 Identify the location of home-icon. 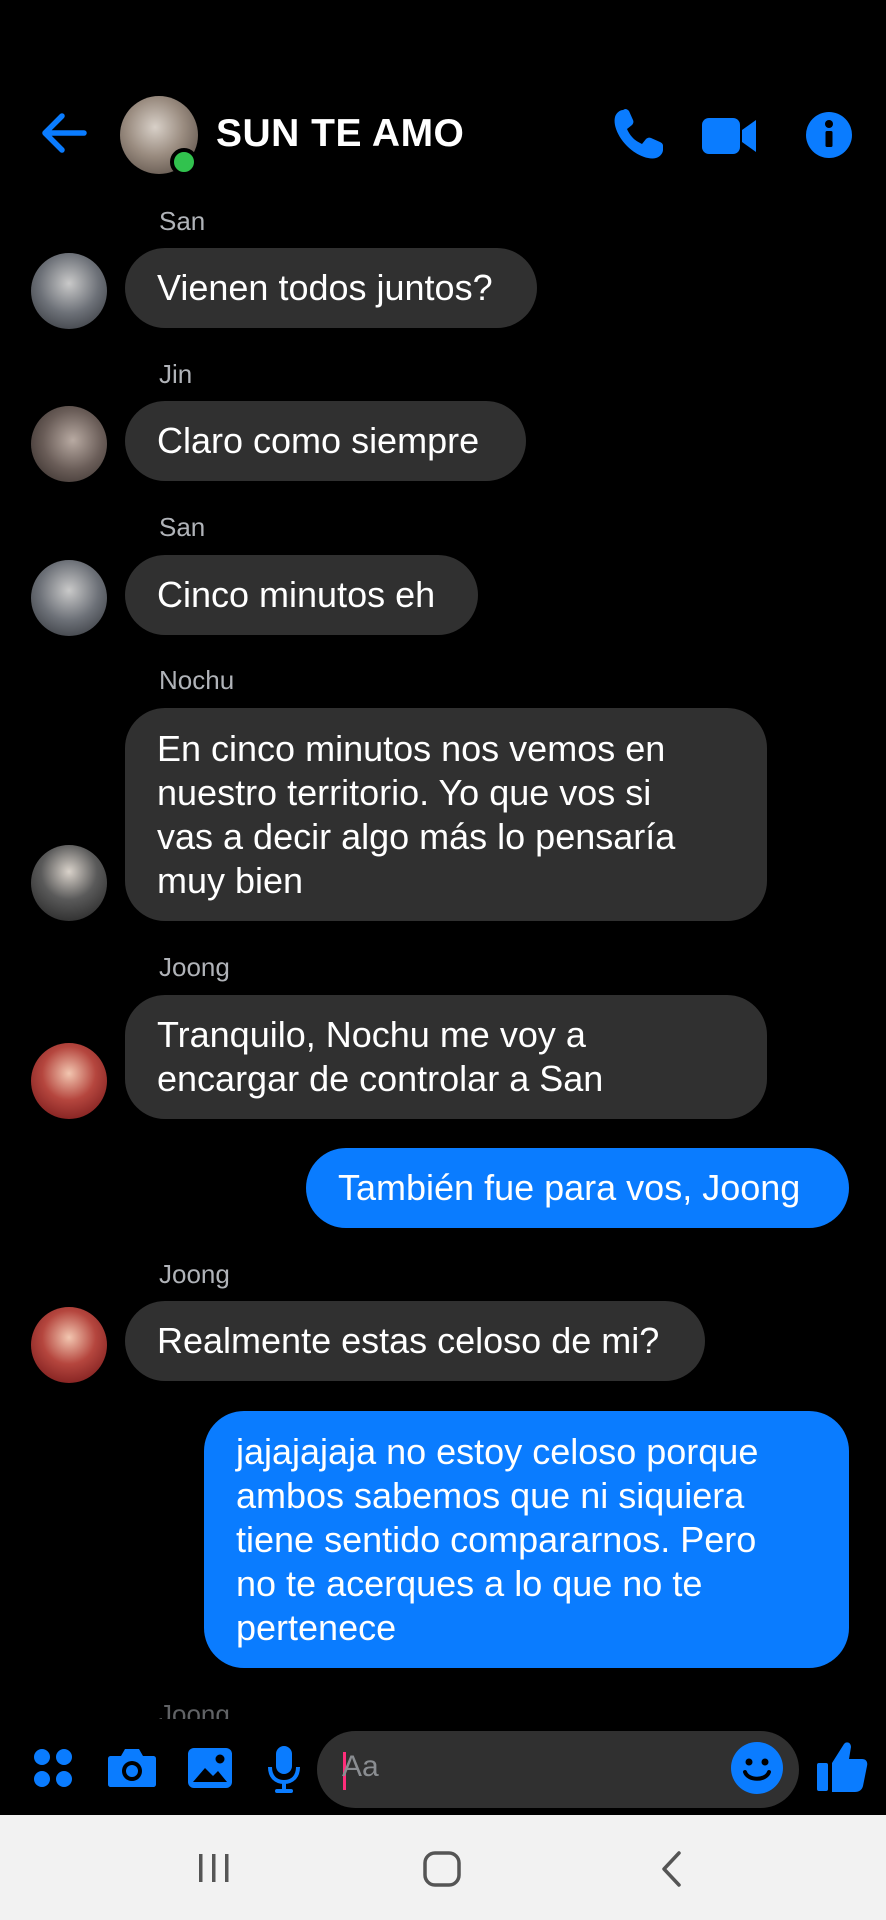
(442, 1871).